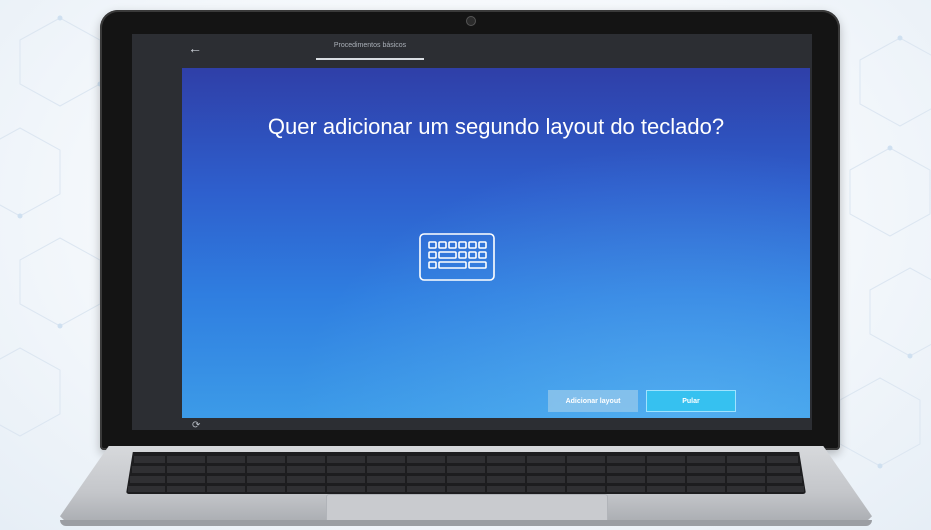 This screenshot has width=931, height=530. I want to click on back-arrow-icon: ←, so click(195, 48).